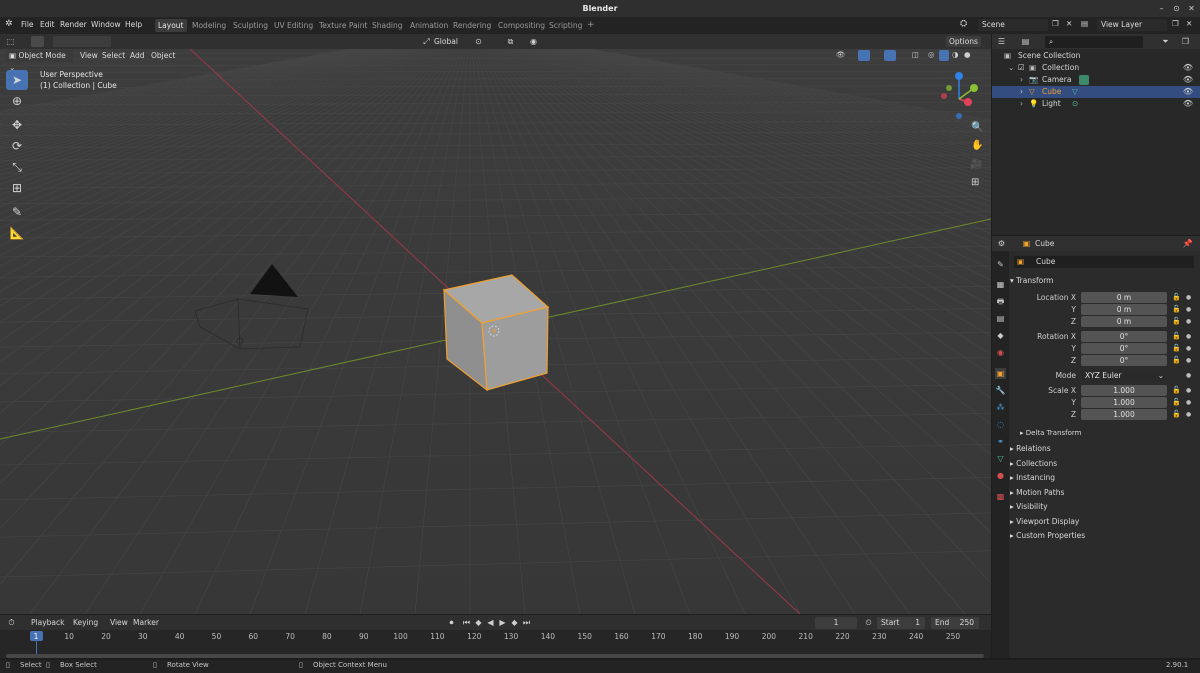 The height and width of the screenshot is (673, 1200). What do you see at coordinates (1055, 23) in the screenshot?
I see `new-scene-icon: ❐` at bounding box center [1055, 23].